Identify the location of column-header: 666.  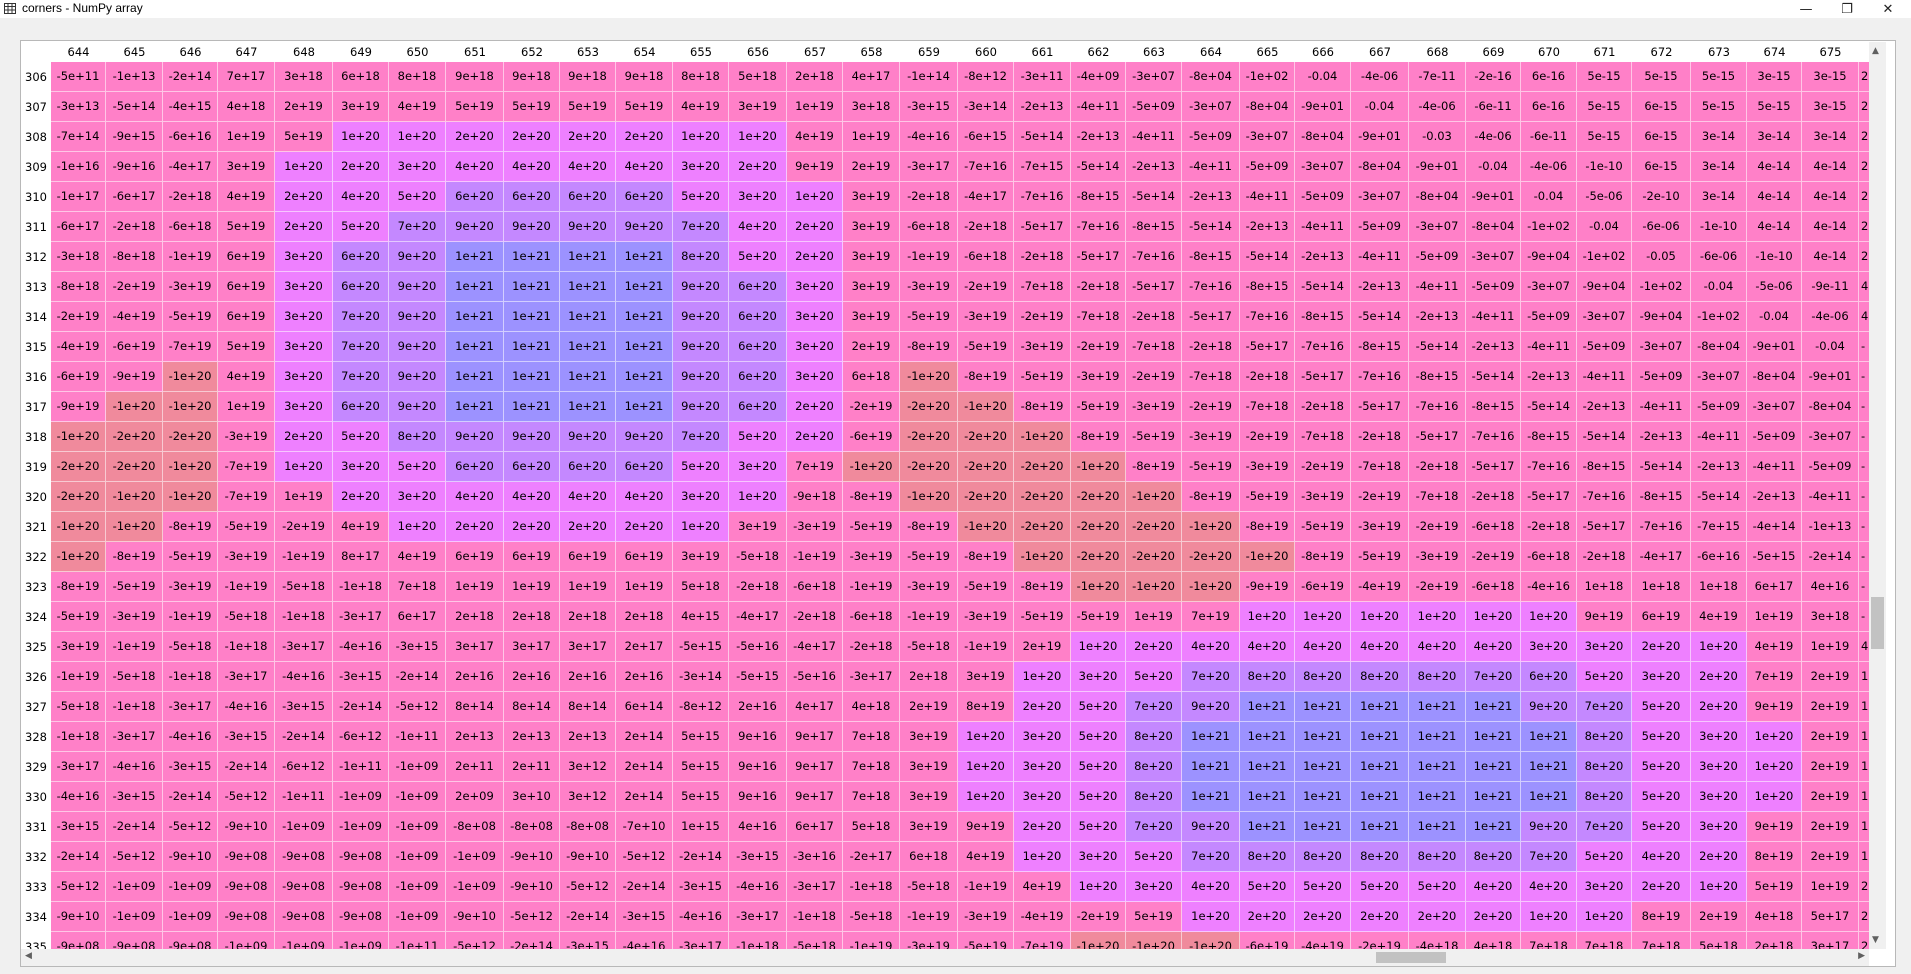
(1323, 52).